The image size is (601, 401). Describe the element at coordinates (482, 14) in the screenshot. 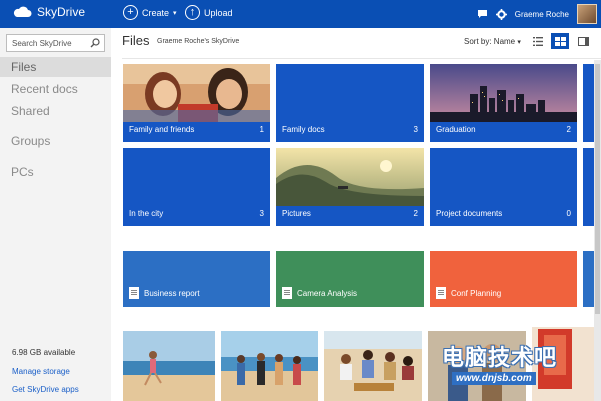

I see `chat-icon` at that location.